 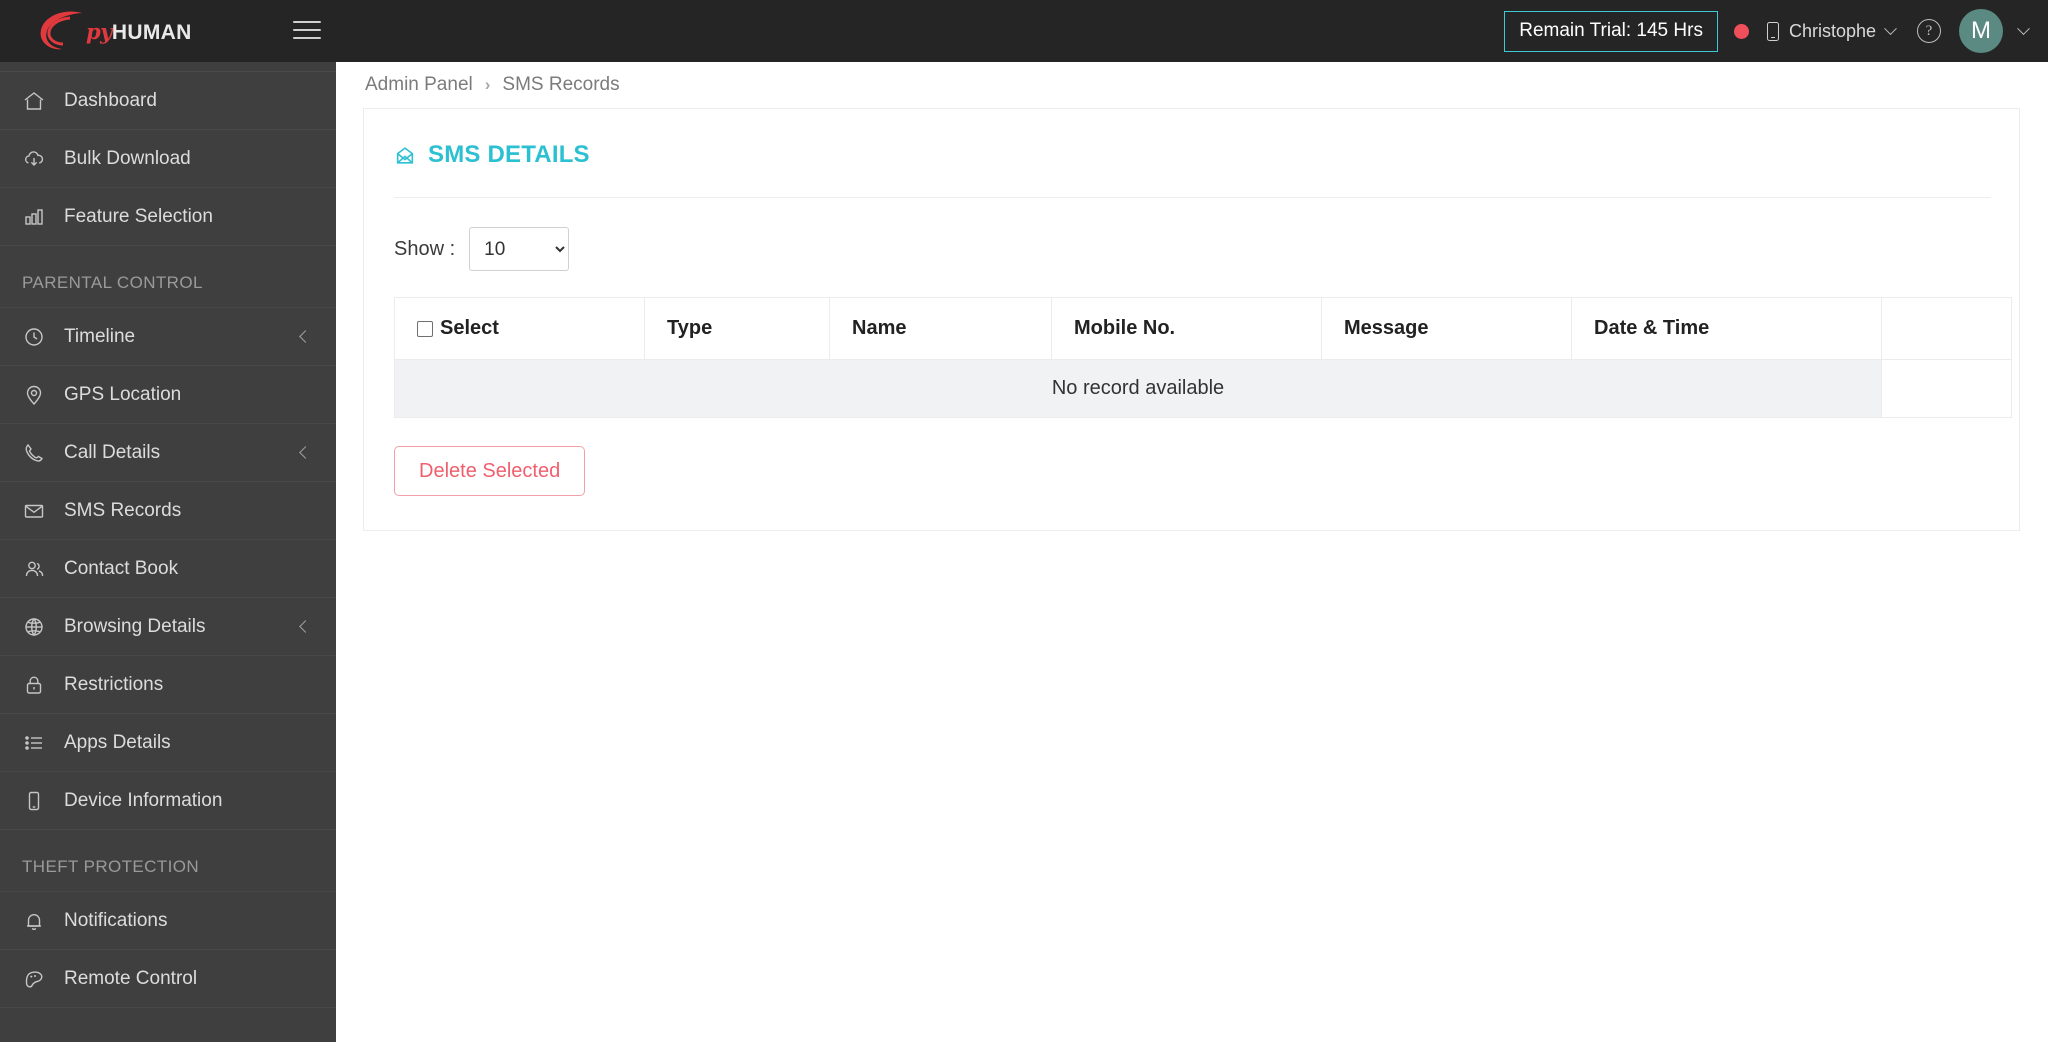 I want to click on card-header: SMS DETAILS, so click(x=1191, y=139).